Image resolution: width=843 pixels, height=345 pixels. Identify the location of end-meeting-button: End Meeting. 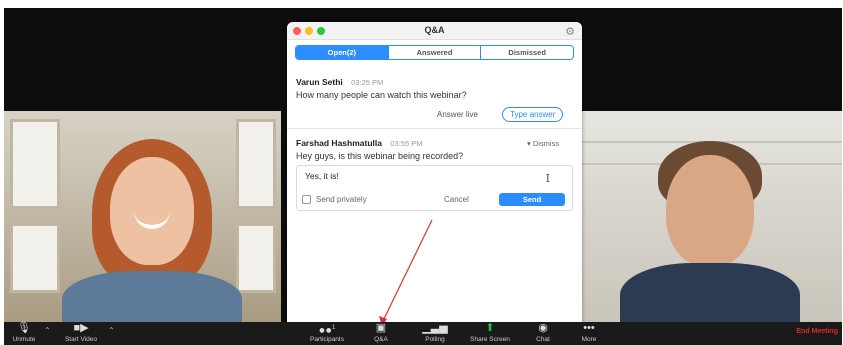
(817, 331).